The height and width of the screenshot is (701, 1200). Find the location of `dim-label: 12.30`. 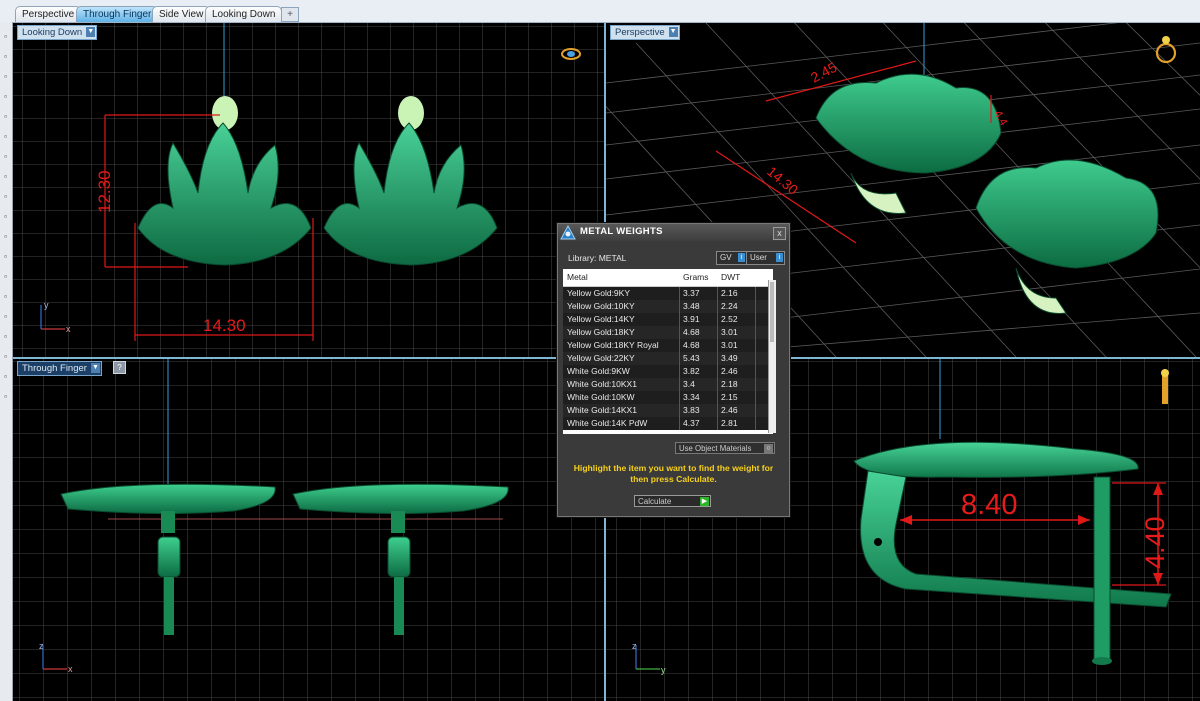

dim-label: 12.30 is located at coordinates (104, 191).